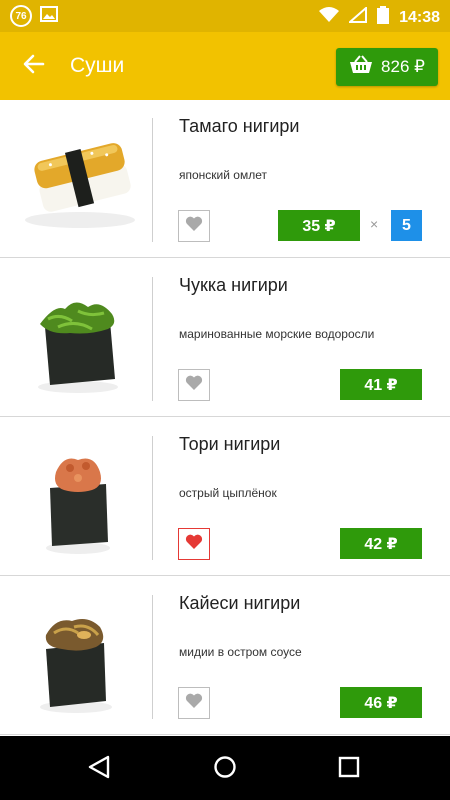 This screenshot has height=800, width=450. What do you see at coordinates (381, 384) in the screenshot?
I see `price-button: 41 ₽` at bounding box center [381, 384].